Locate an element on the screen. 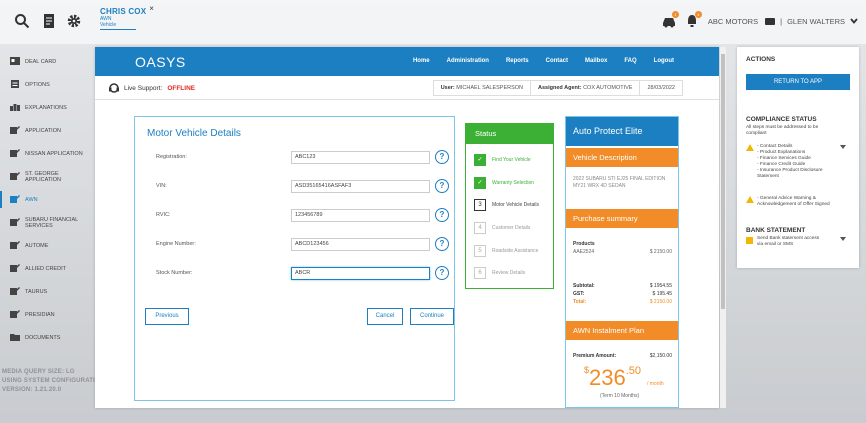  car-notification: 1 is located at coordinates (670, 19).